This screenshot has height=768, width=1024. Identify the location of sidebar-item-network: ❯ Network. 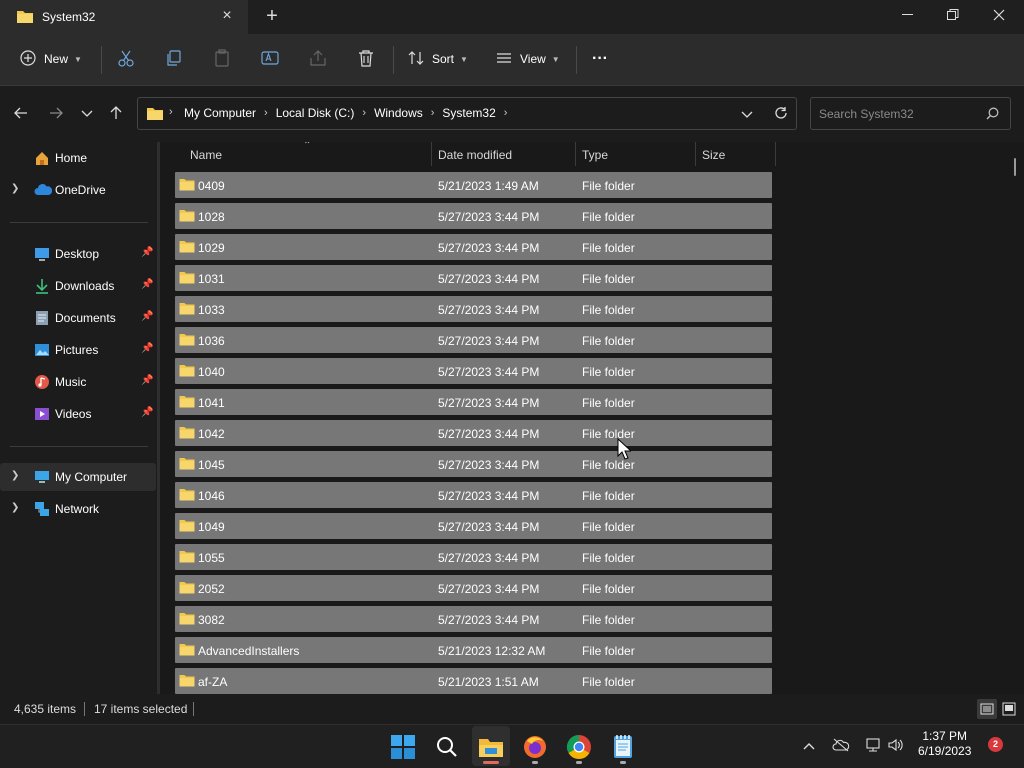
(78, 509).